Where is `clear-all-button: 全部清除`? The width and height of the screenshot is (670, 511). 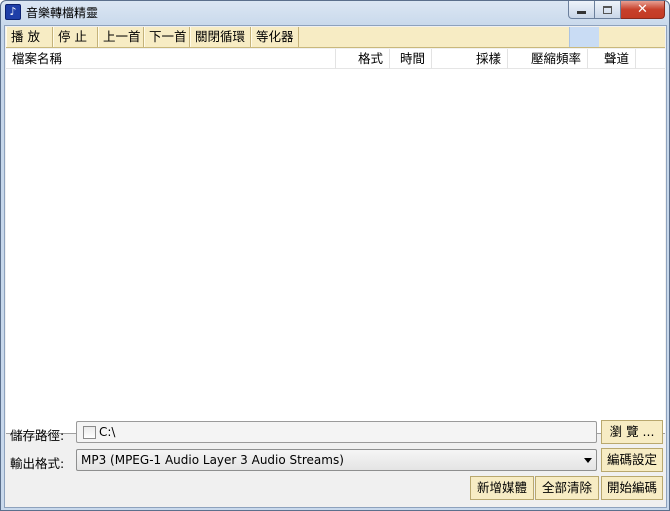
clear-all-button: 全部清除 is located at coordinates (567, 488).